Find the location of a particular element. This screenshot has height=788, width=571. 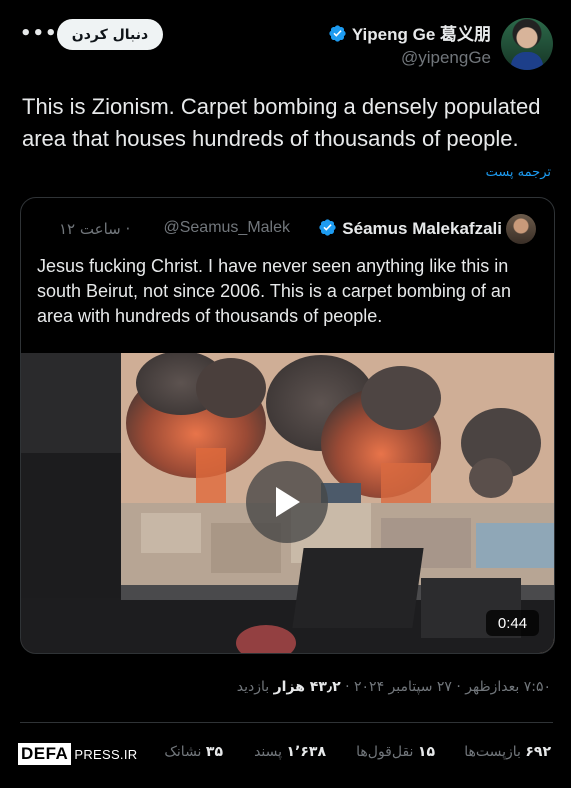

defapress-watermark: DEFA PRESS.IR is located at coordinates (77, 754).